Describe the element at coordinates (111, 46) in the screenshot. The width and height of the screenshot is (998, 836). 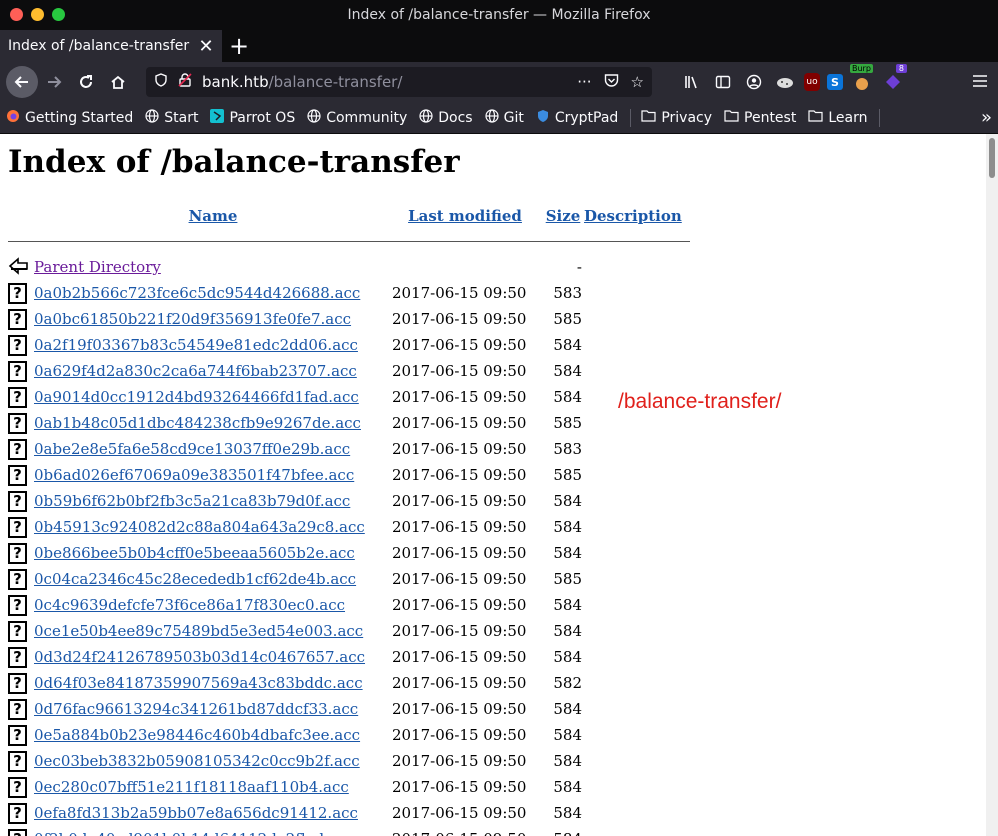
I see `tab-balance-transfer: Index of /balance-transfer ✕` at that location.